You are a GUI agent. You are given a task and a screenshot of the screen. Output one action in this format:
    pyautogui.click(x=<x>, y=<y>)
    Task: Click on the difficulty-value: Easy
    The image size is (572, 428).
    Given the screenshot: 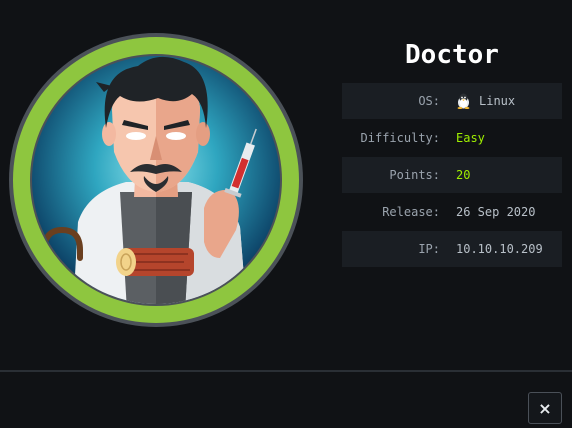 What is the action you would take?
    pyautogui.click(x=470, y=138)
    